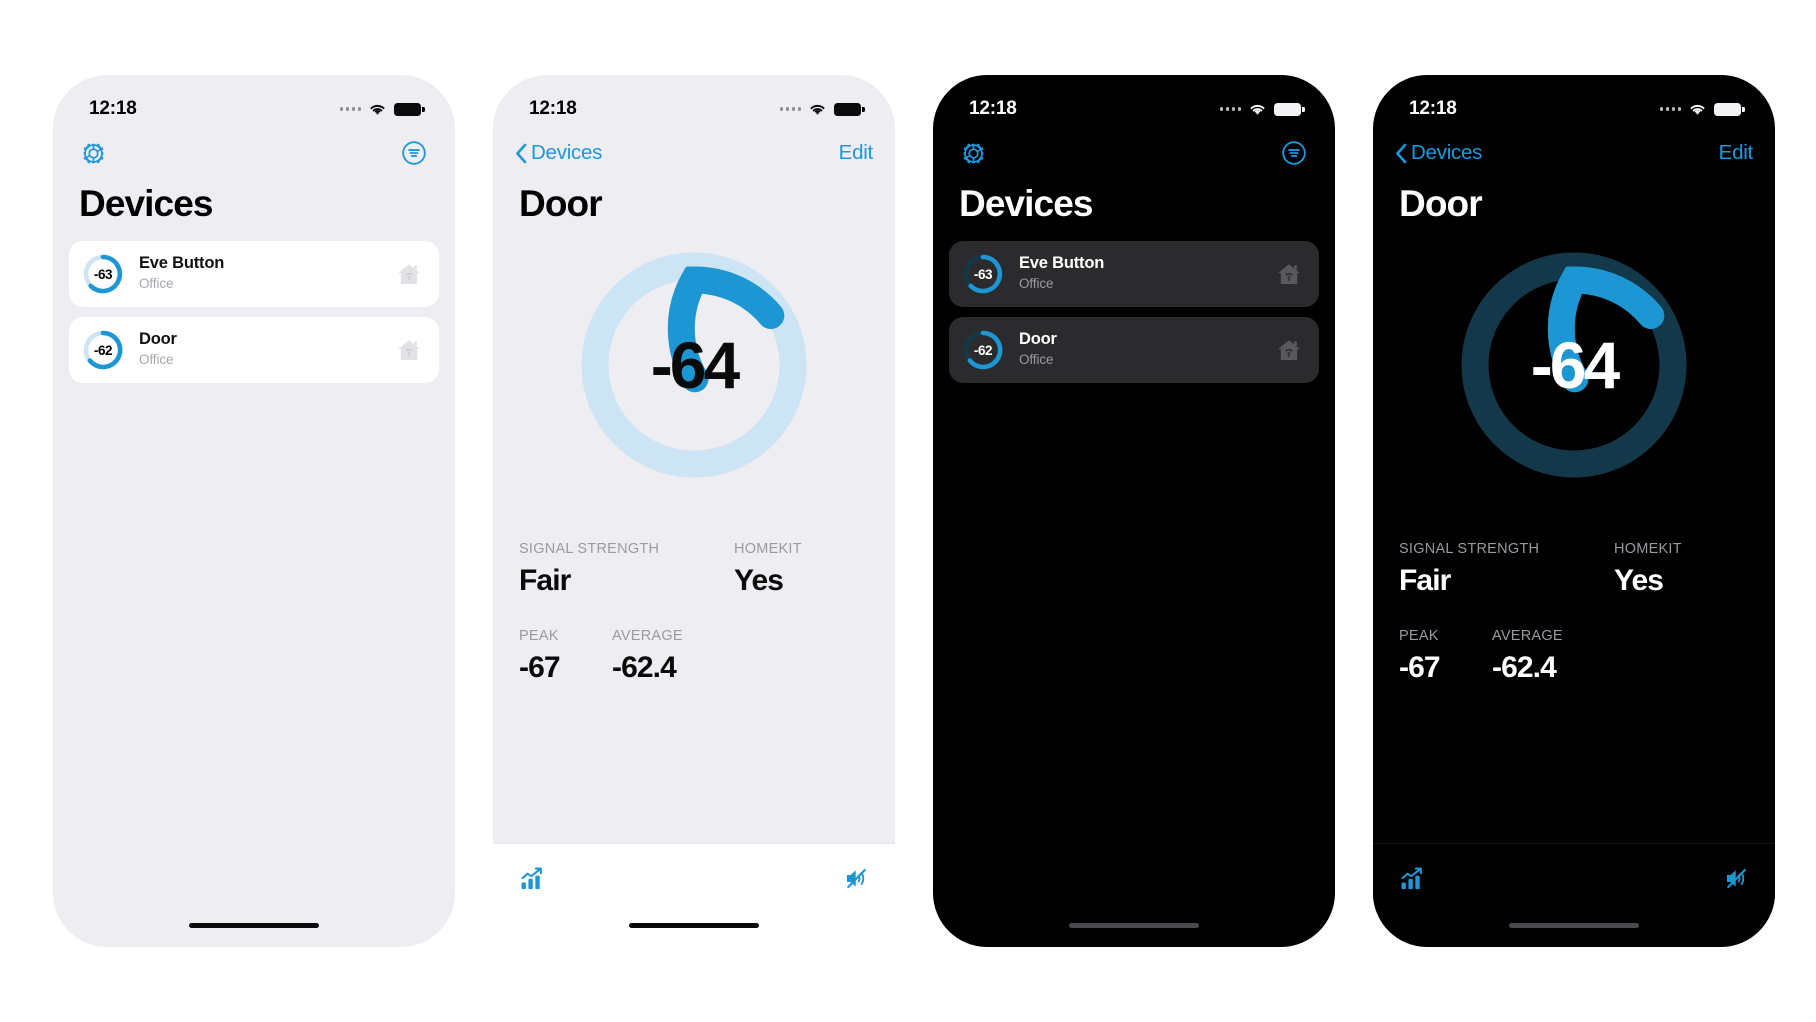  Describe the element at coordinates (983, 274) in the screenshot. I see `rssi-value: -63` at that location.